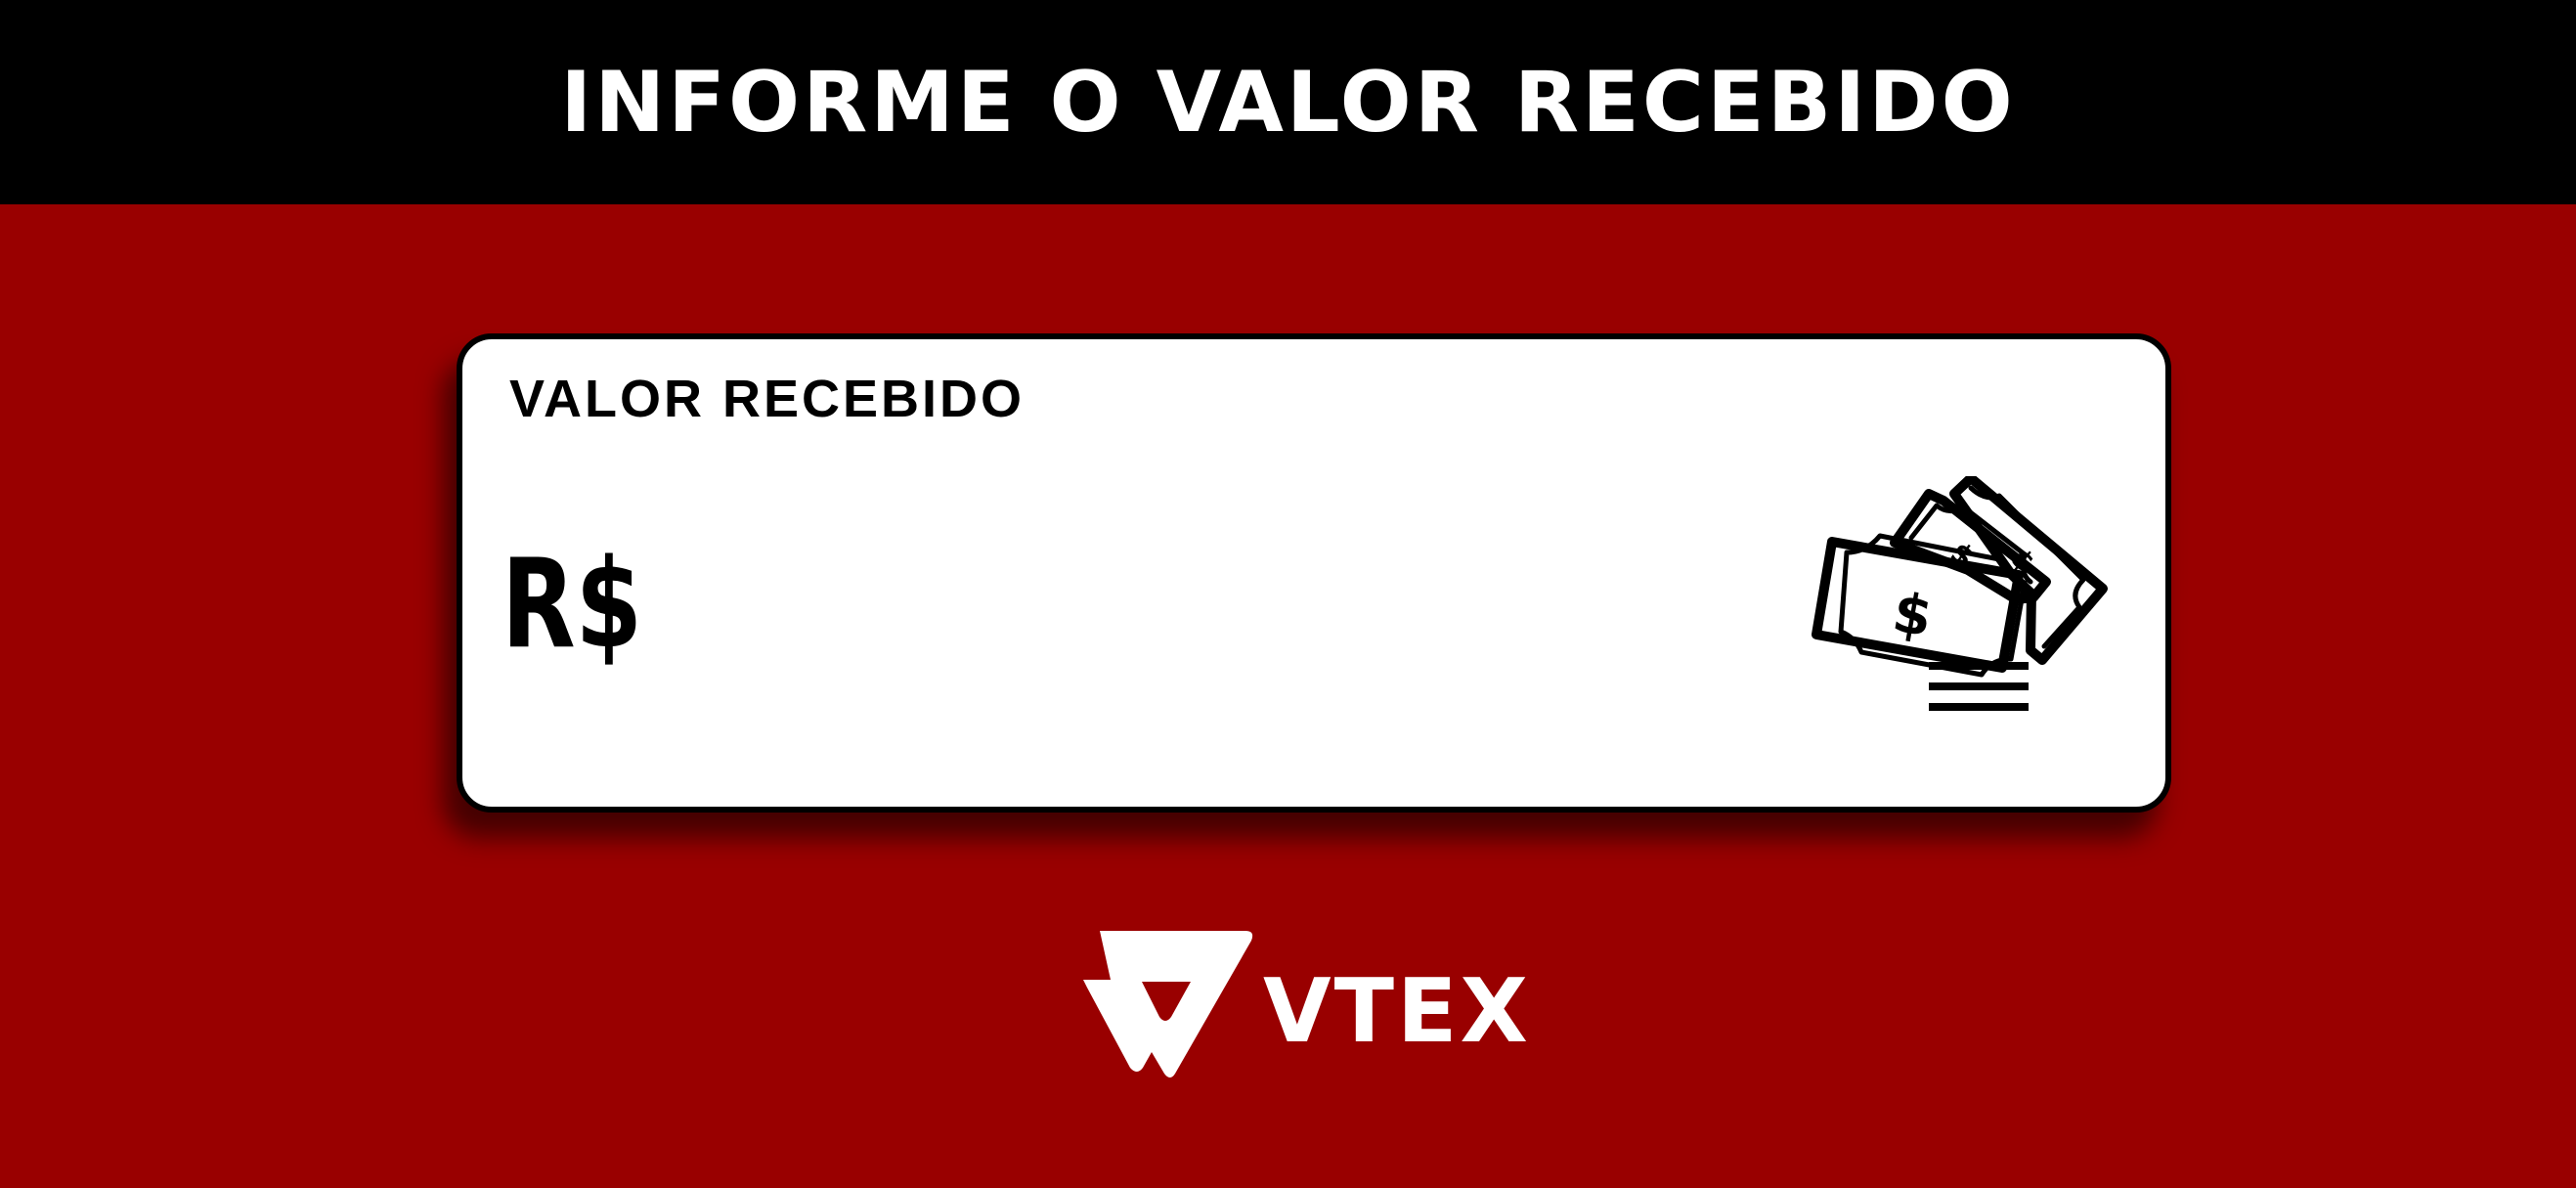  I want to click on received-amount-input, so click(1322, 604).